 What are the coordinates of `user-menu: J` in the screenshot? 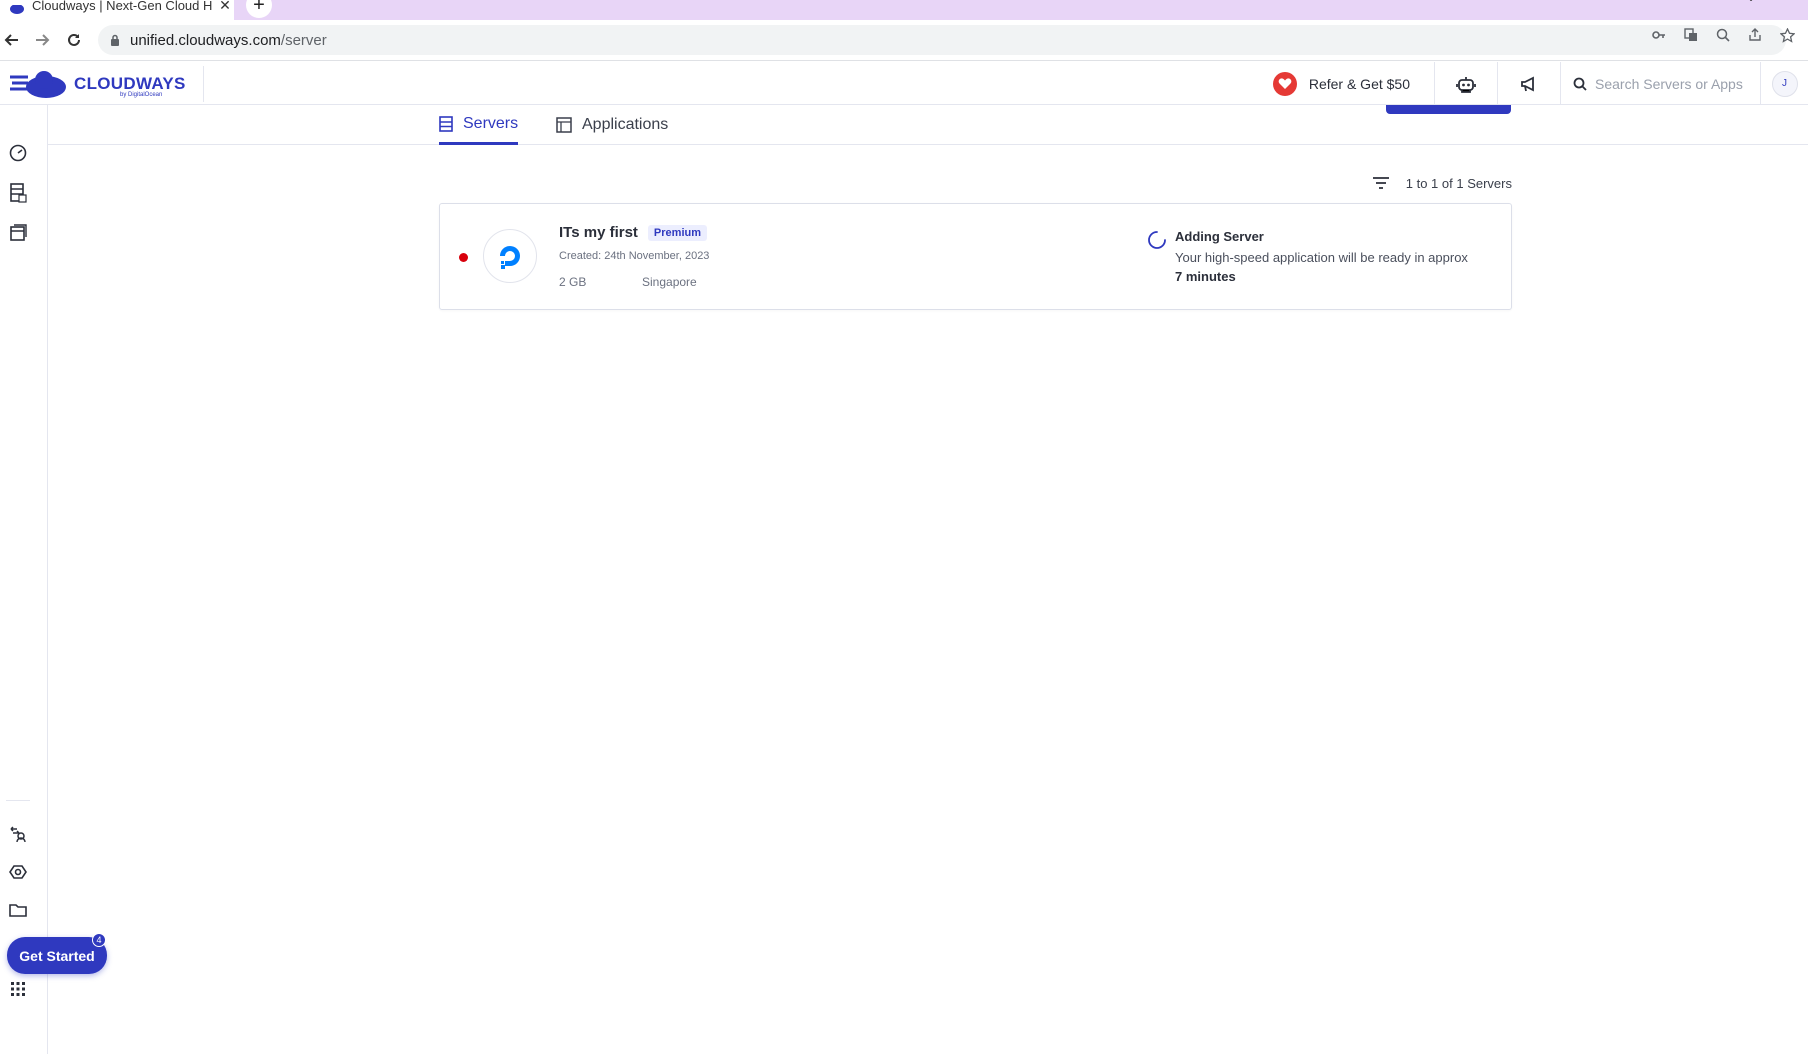 It's located at (1784, 83).